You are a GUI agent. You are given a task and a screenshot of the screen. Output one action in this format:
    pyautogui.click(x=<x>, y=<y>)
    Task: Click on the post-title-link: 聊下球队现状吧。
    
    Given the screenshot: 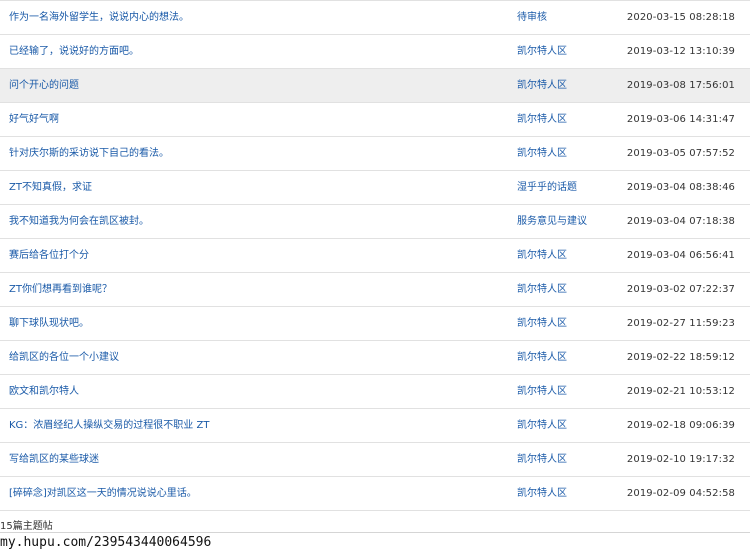 What is the action you would take?
    pyautogui.click(x=49, y=323)
    